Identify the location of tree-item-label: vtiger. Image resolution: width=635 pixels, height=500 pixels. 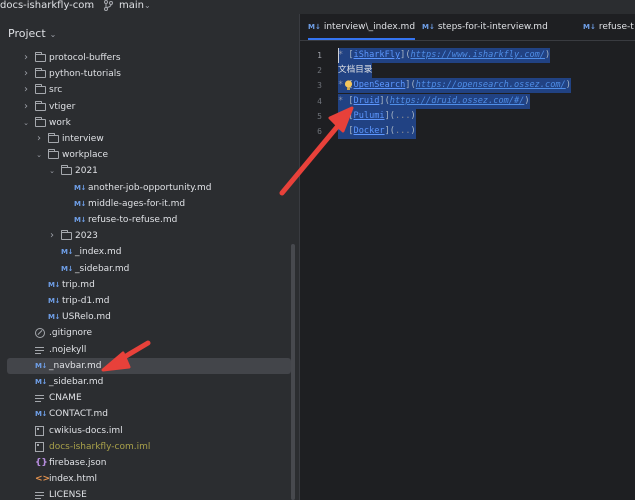
(62, 106).